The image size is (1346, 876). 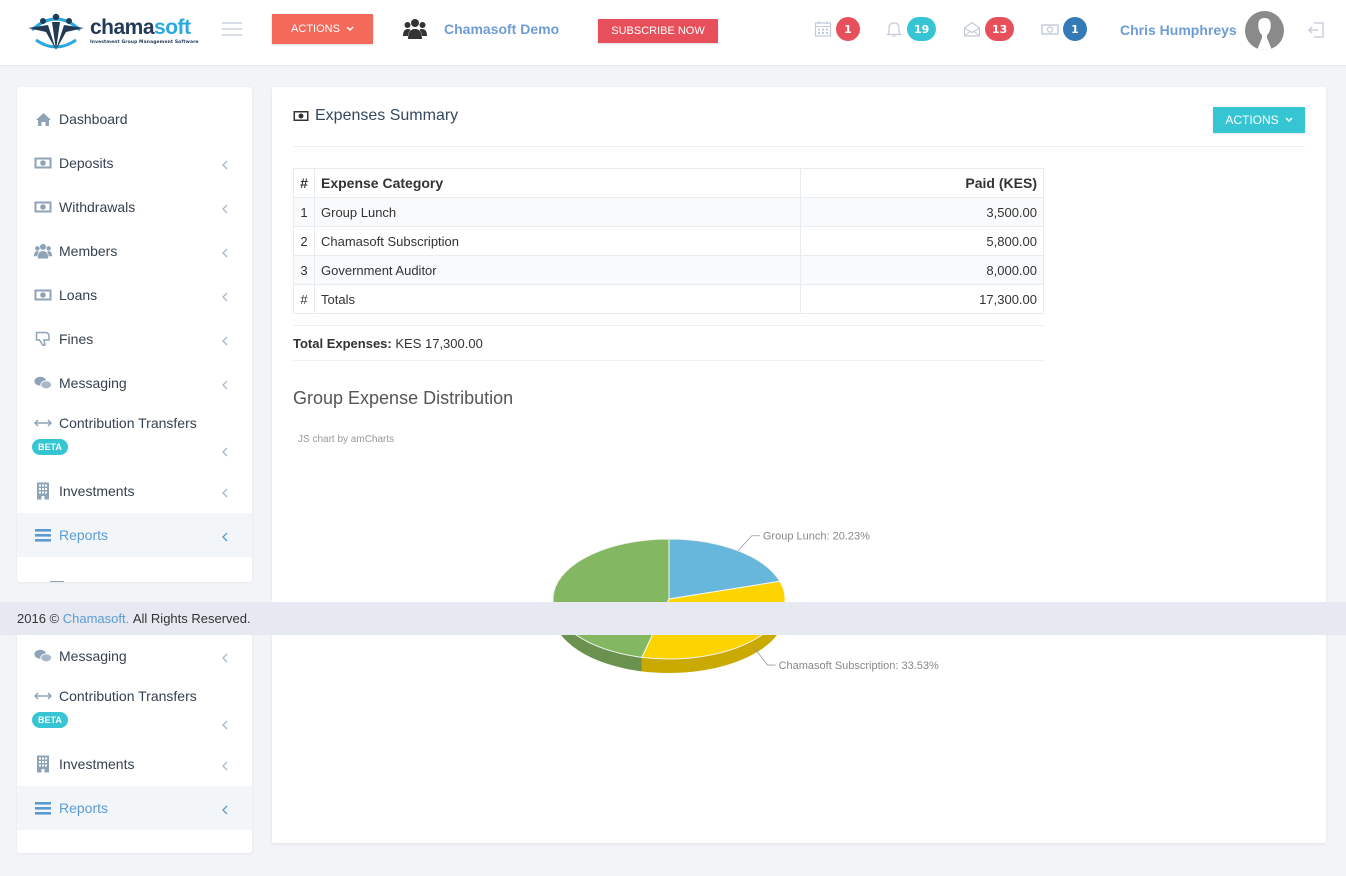 I want to click on column-header-paid: Paid (KES), so click(x=922, y=183).